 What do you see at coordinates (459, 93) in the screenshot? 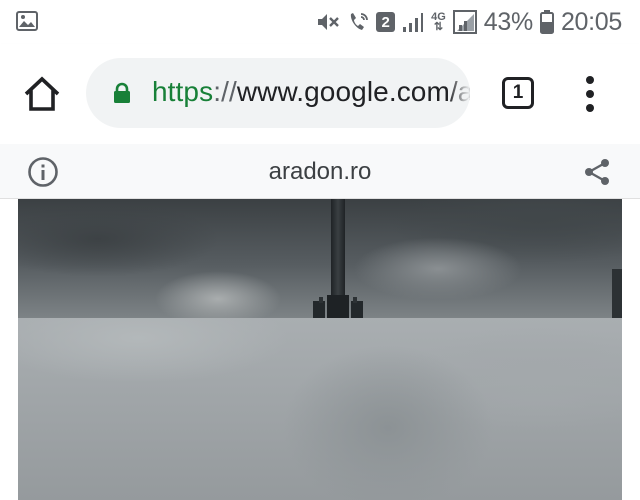
I see `url-fade` at bounding box center [459, 93].